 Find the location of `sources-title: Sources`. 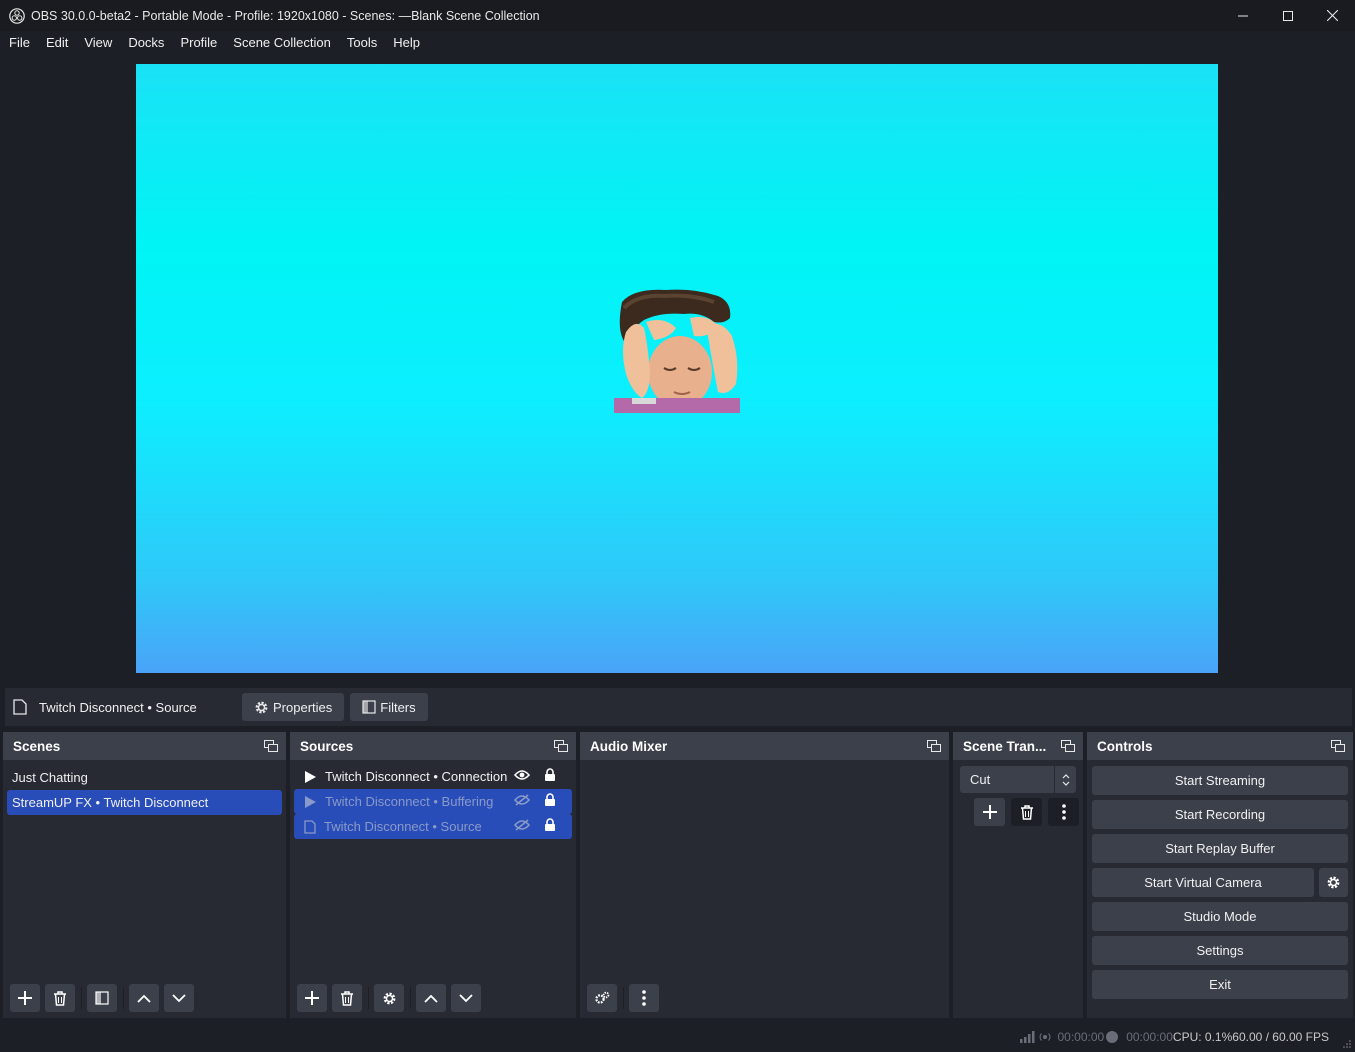

sources-title: Sources is located at coordinates (327, 746).